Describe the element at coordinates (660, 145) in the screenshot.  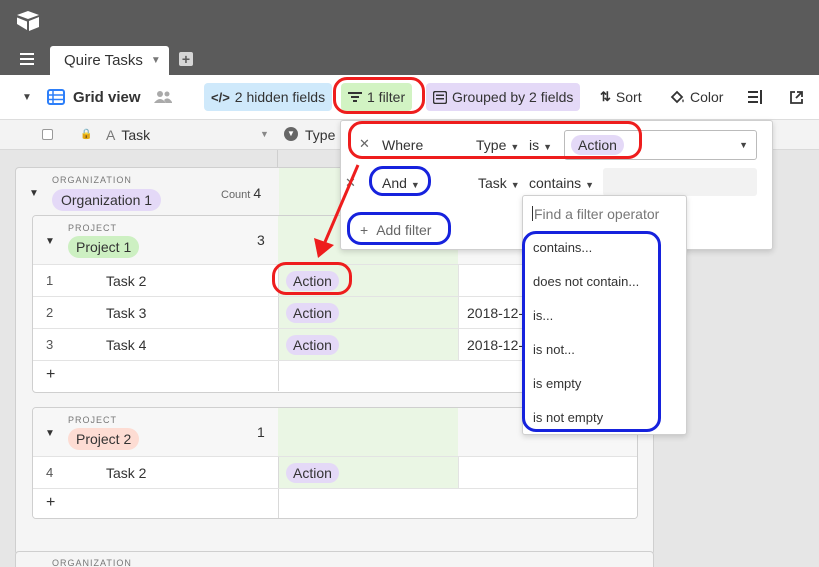
I see `filter-value-select: Action ▼` at that location.